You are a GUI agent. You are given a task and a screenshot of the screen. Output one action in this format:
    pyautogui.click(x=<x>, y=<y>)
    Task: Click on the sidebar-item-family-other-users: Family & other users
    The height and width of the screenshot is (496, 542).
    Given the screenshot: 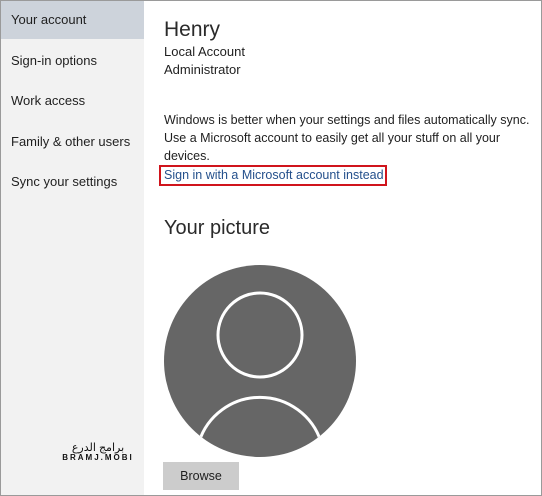 What is the action you would take?
    pyautogui.click(x=72, y=142)
    